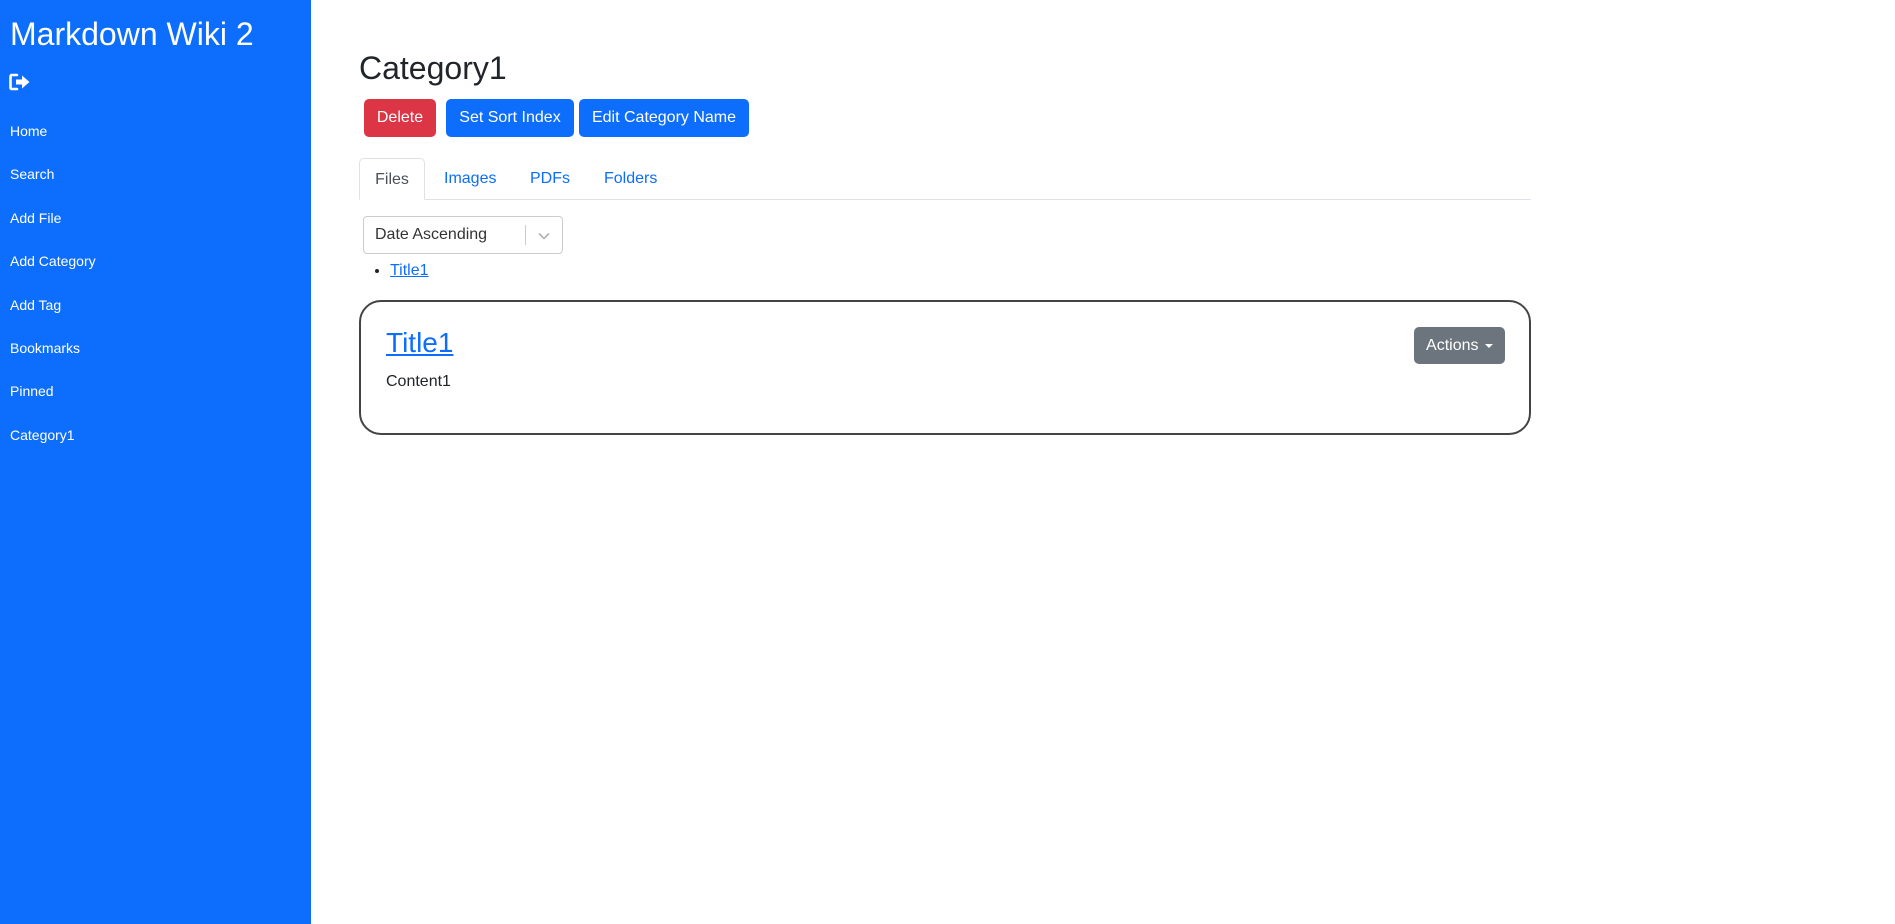 The width and height of the screenshot is (1895, 924). Describe the element at coordinates (945, 179) in the screenshot. I see `tab-bar: Files Images PDFs Folders` at that location.